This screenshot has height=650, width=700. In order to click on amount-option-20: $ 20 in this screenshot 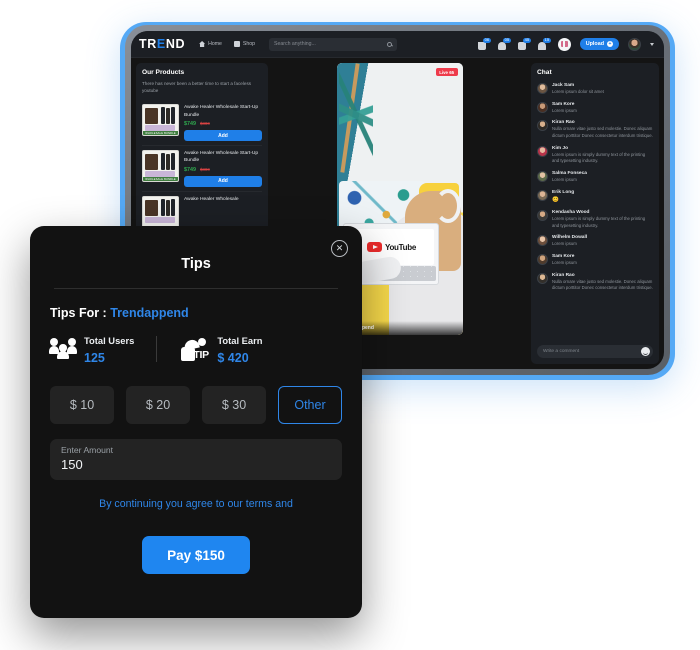, I will do `click(158, 405)`.